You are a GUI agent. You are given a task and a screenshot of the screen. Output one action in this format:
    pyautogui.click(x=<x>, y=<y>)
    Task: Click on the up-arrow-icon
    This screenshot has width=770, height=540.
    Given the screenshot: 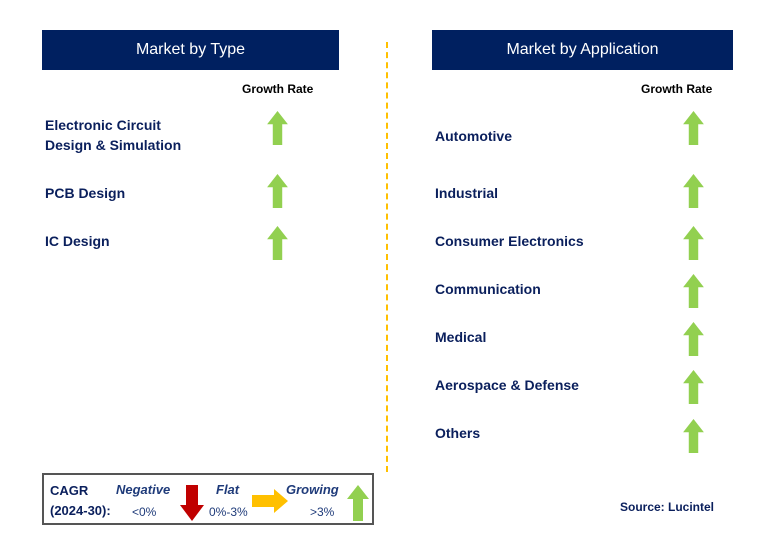 What is the action you would take?
    pyautogui.click(x=358, y=503)
    